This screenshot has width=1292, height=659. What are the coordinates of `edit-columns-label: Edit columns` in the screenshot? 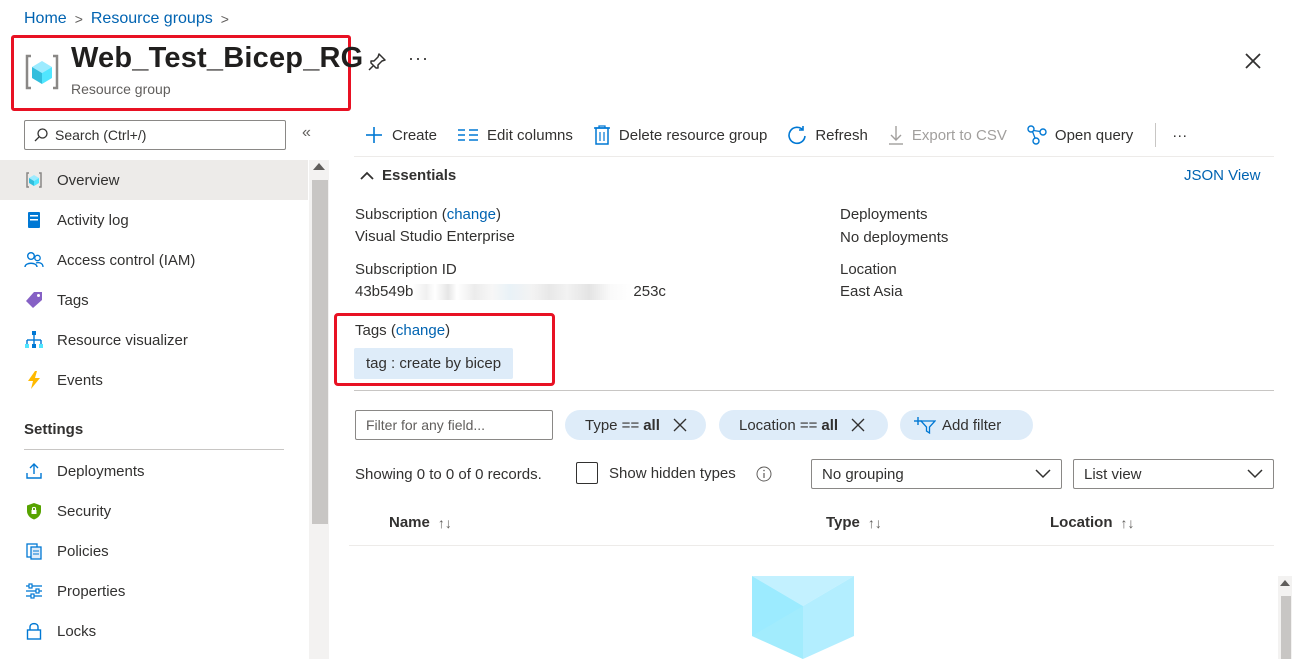 It's located at (530, 135).